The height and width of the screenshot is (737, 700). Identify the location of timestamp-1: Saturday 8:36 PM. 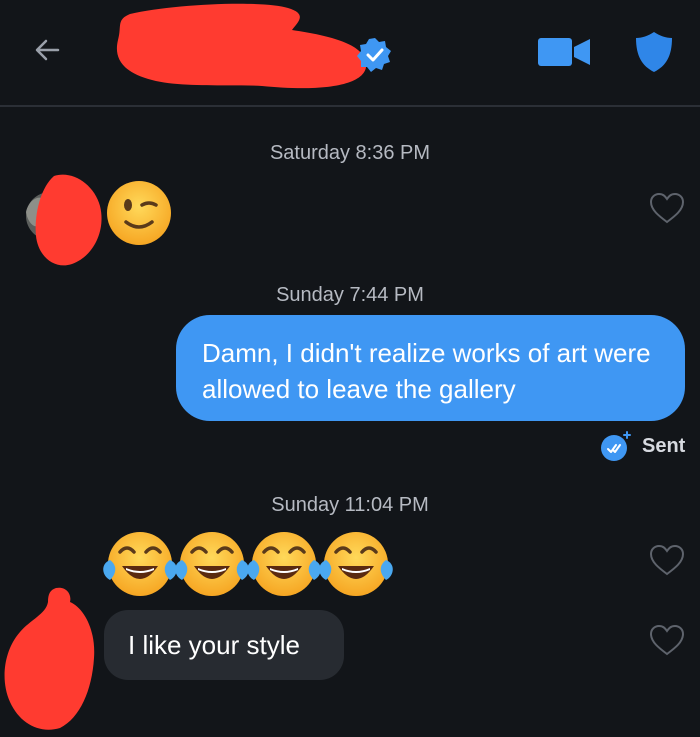
(350, 153).